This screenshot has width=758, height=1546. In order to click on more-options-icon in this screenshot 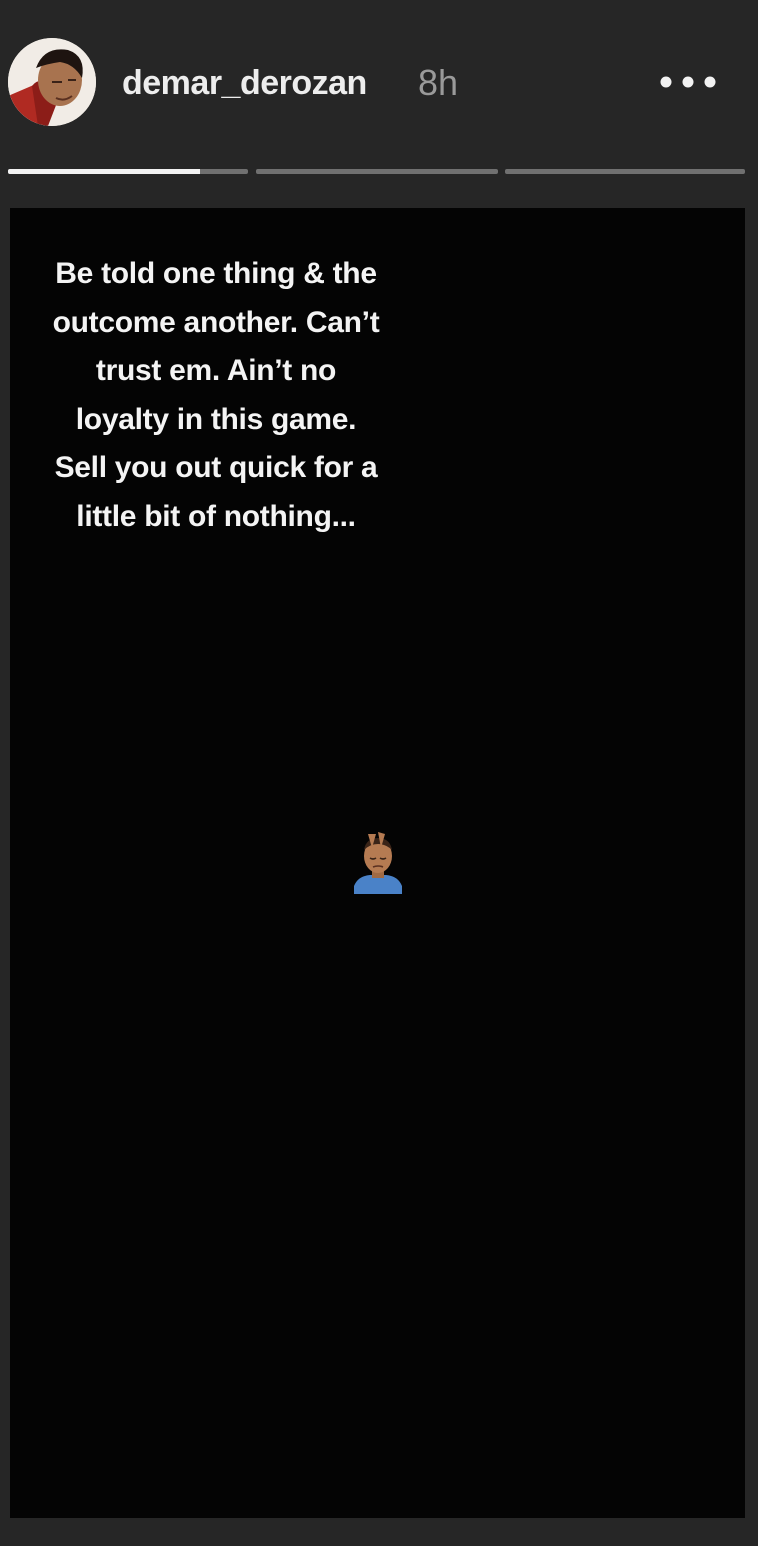, I will do `click(688, 82)`.